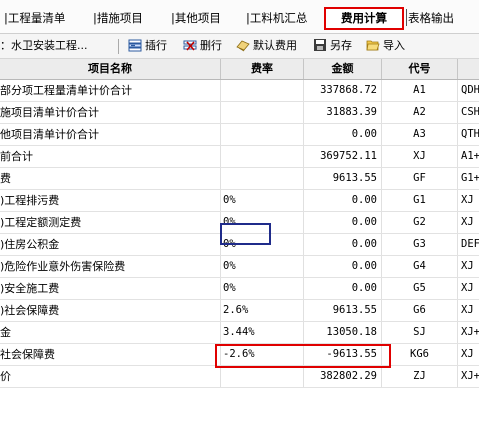  I want to click on header-item-name: 项目名称, so click(110, 69).